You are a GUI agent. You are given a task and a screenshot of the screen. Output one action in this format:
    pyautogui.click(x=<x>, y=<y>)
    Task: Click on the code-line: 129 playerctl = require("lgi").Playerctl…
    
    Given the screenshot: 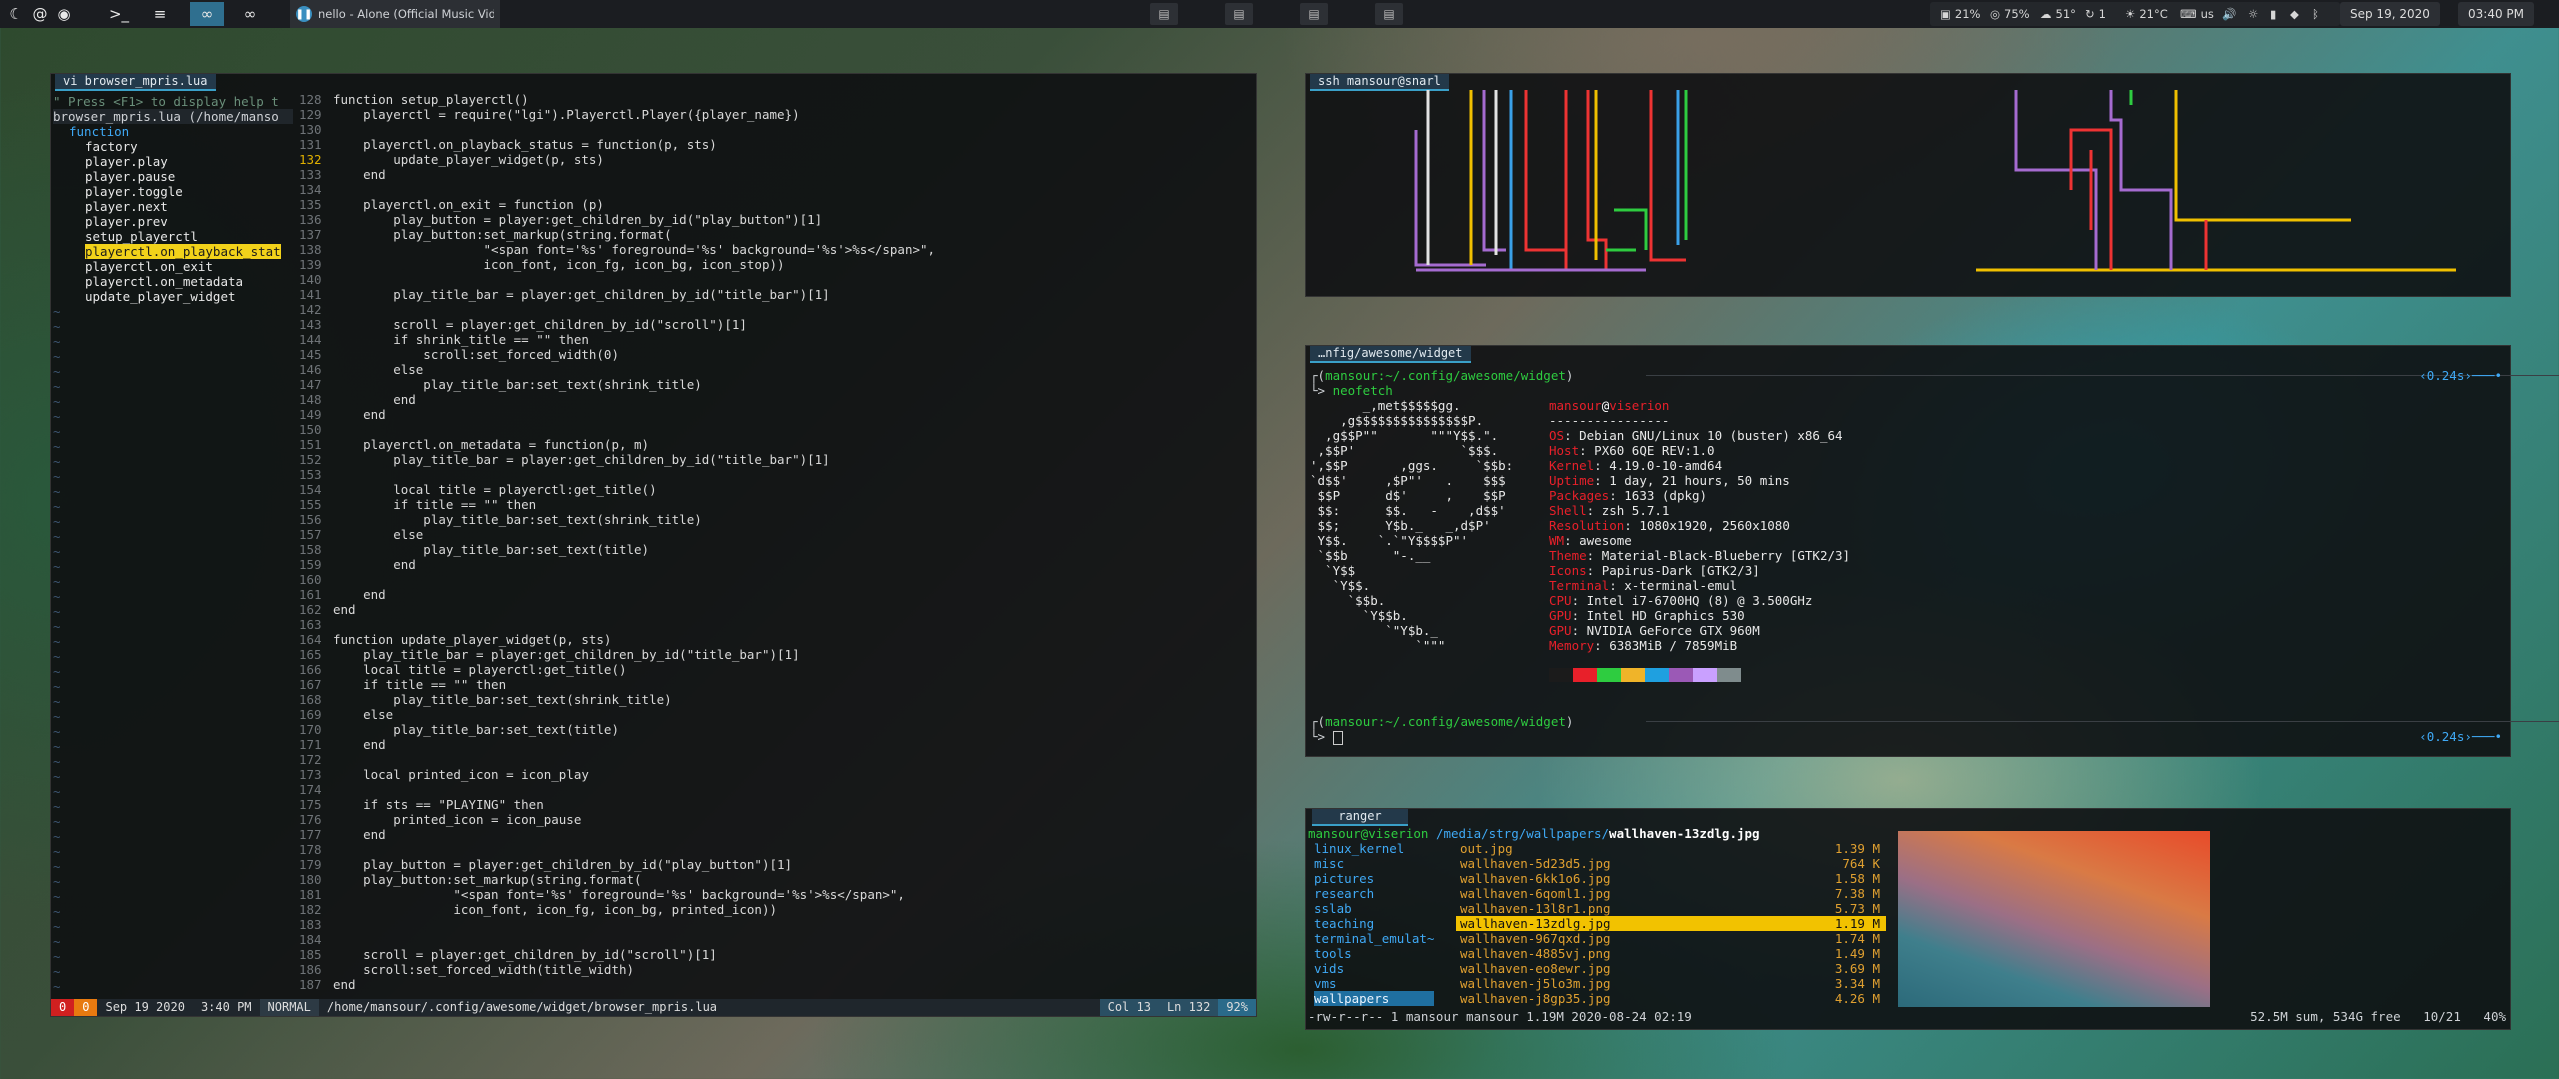 What is the action you would take?
    pyautogui.click(x=549, y=114)
    